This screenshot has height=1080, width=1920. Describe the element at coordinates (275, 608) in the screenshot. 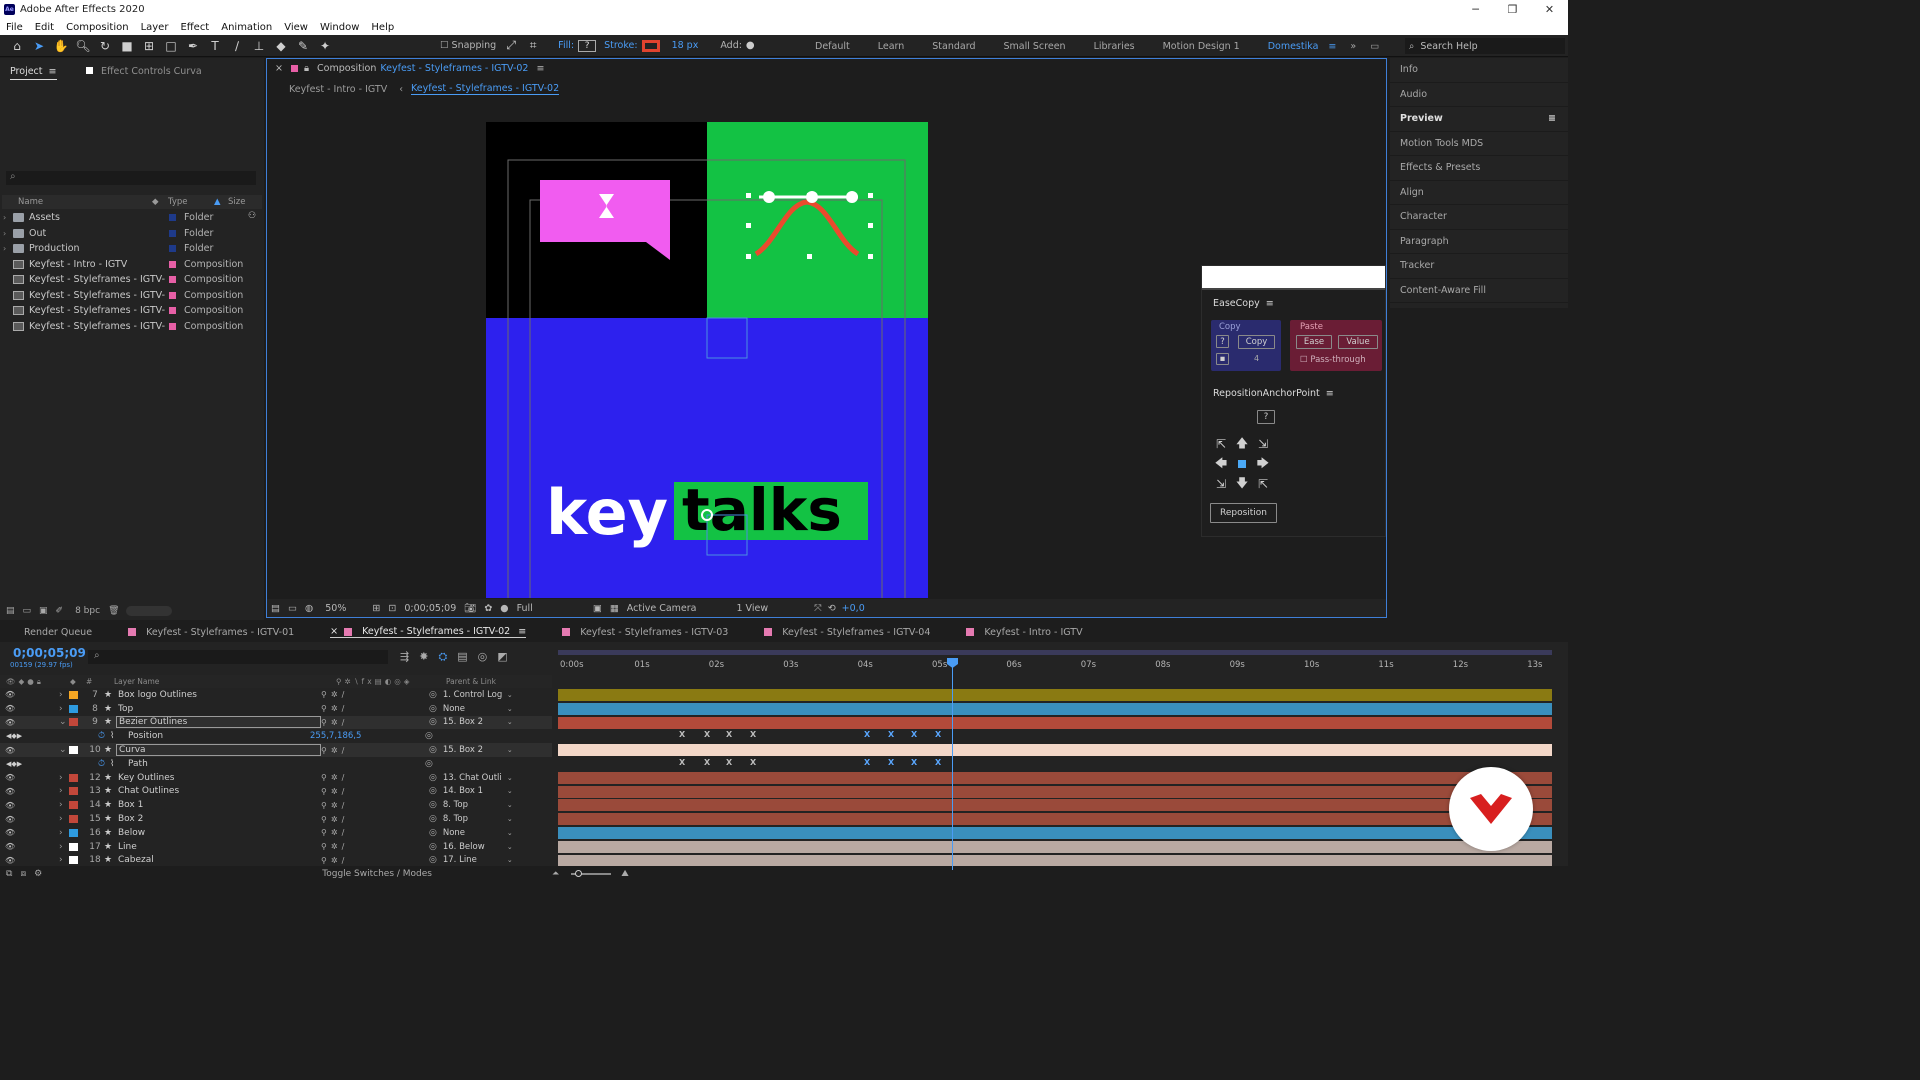

I see `snapshot-icon: ▤` at that location.